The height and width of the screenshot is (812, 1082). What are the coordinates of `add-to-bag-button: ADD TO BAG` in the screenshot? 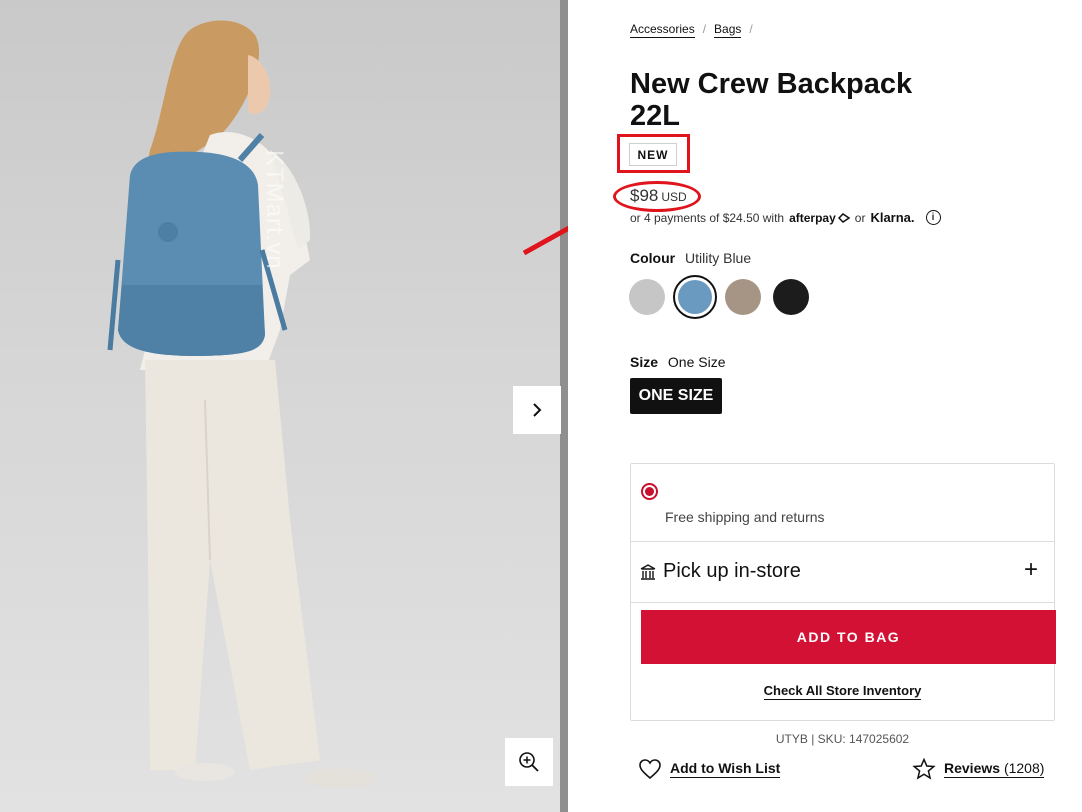 It's located at (848, 637).